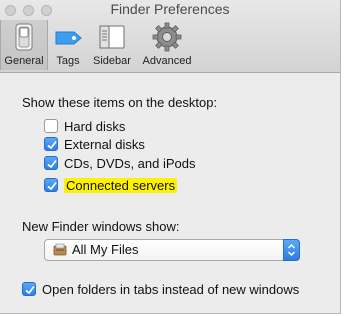  Describe the element at coordinates (167, 61) in the screenshot. I see `tab-advanced-label: Advanced` at that location.